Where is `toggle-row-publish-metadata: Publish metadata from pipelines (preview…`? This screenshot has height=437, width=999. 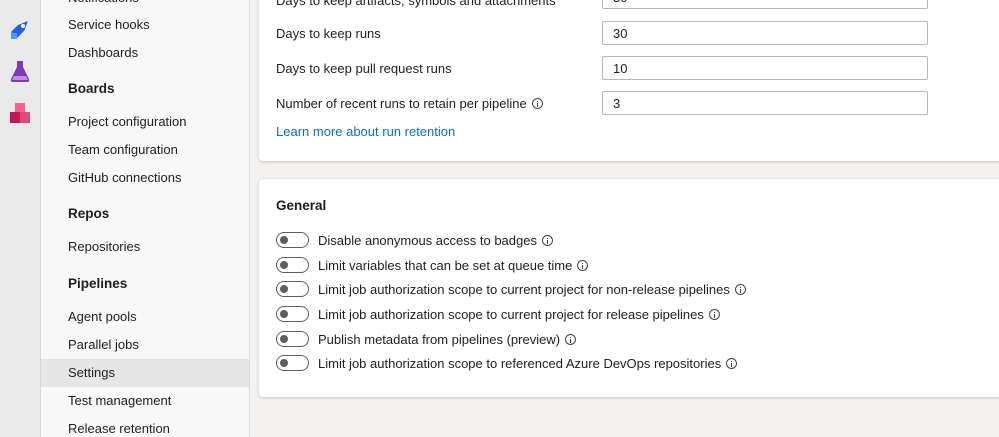 toggle-row-publish-metadata: Publish metadata from pipelines (preview… is located at coordinates (426, 339).